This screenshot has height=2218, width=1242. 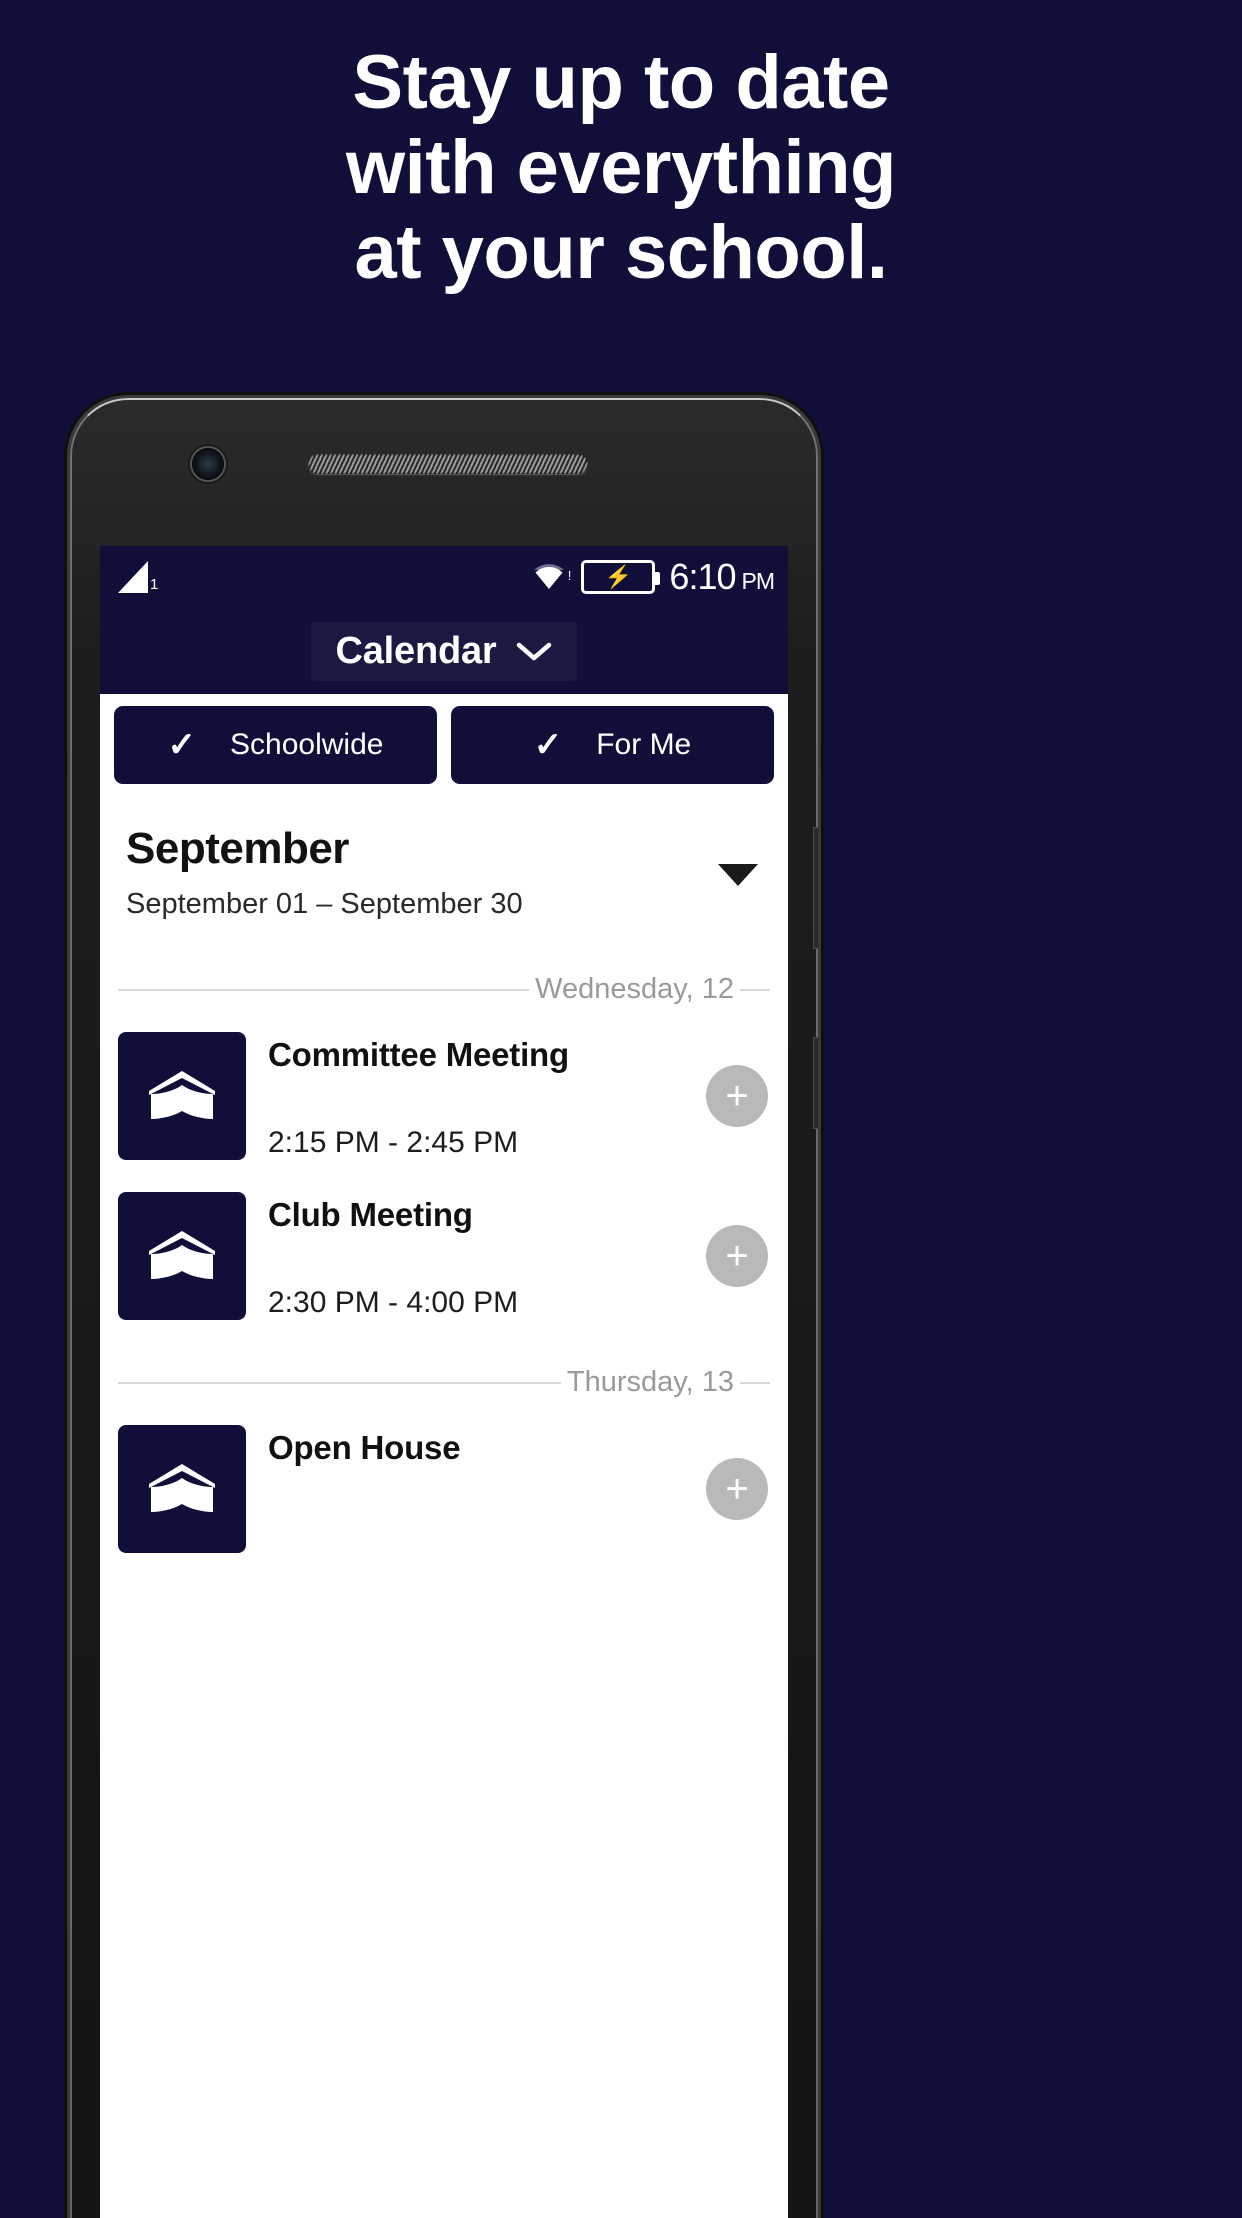 What do you see at coordinates (416, 650) in the screenshot?
I see `page-title: Calendar` at bounding box center [416, 650].